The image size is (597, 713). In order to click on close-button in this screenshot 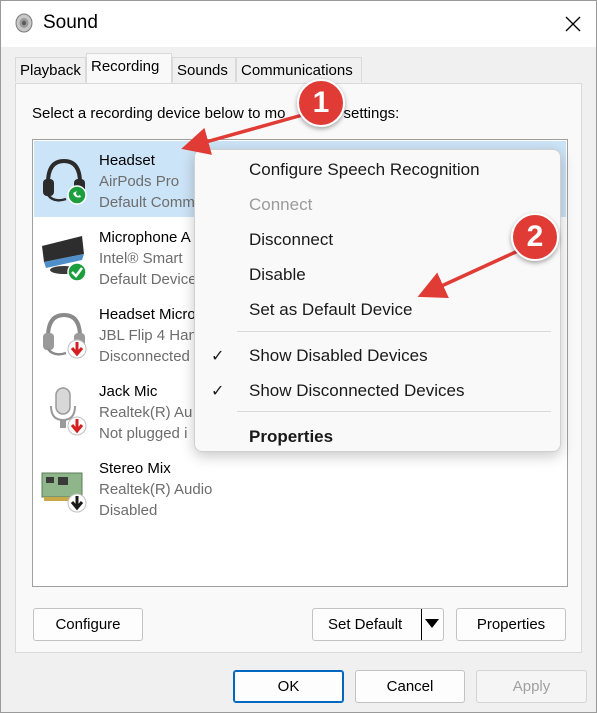, I will do `click(573, 24)`.